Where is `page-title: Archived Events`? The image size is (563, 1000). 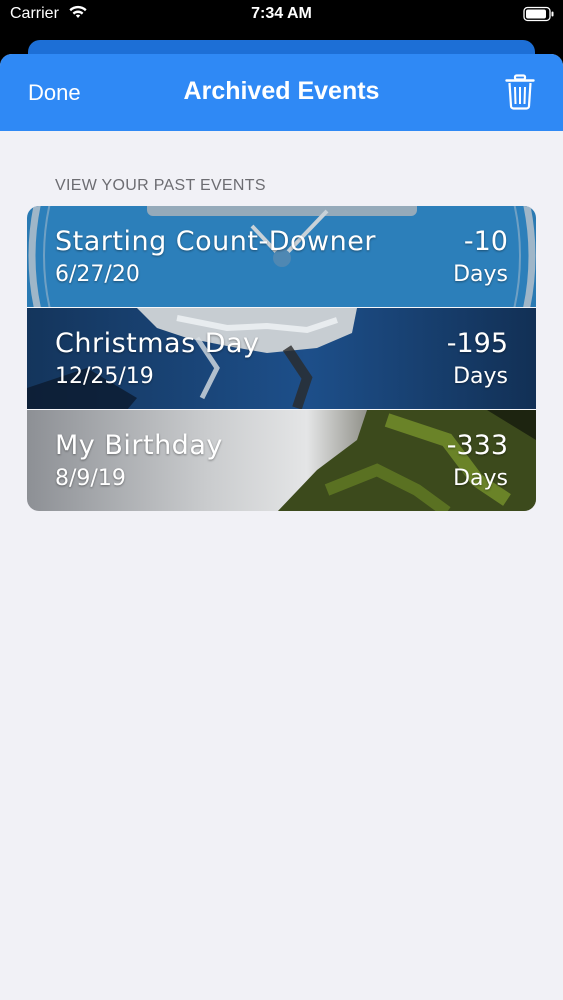
page-title: Archived Events is located at coordinates (281, 91).